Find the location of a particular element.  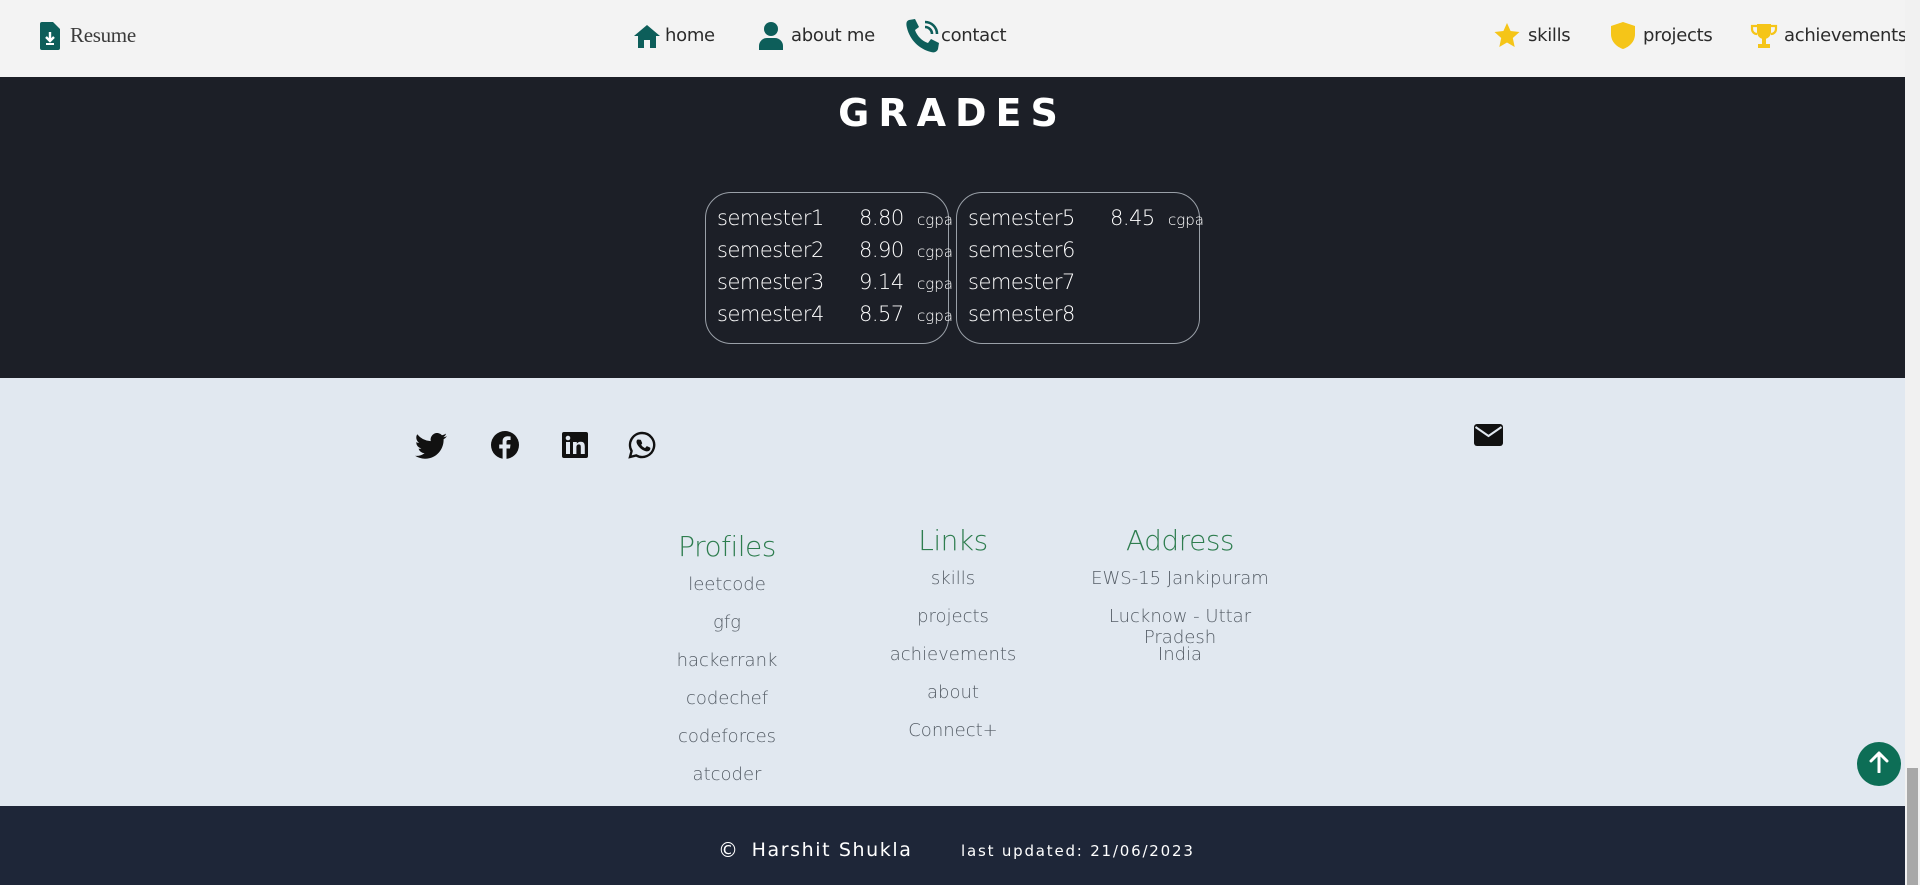

nav-projects-label: projects is located at coordinates (1678, 35).